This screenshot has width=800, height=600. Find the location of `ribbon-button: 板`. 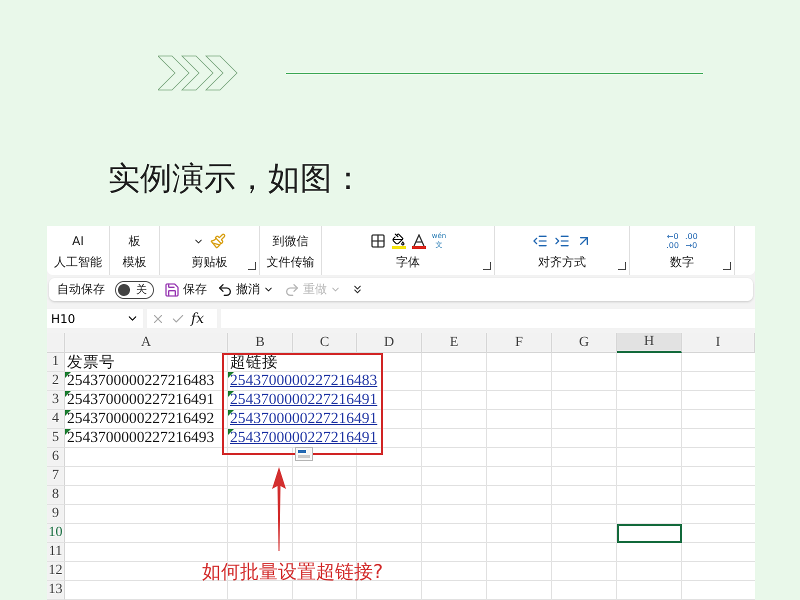

ribbon-button: 板 is located at coordinates (134, 241).